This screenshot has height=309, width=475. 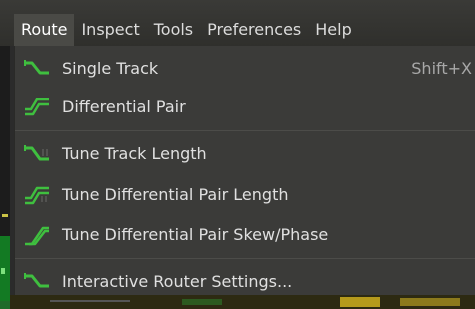 What do you see at coordinates (5, 177) in the screenshot?
I see `pcb-canvas-left-edge` at bounding box center [5, 177].